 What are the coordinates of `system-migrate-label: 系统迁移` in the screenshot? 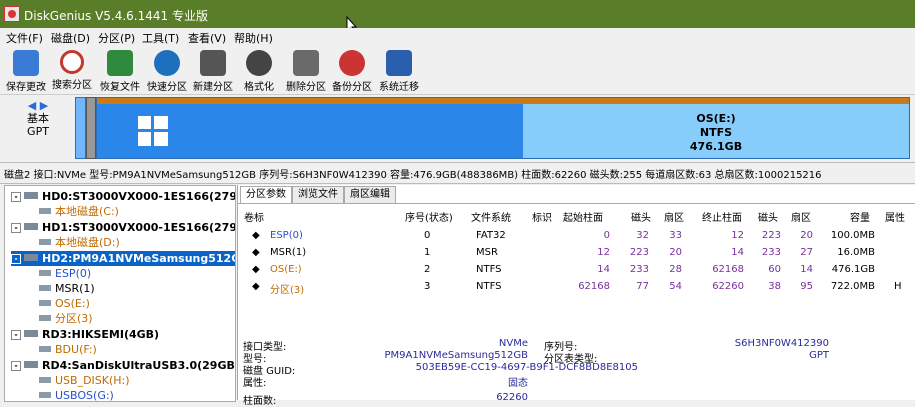 It's located at (399, 87).